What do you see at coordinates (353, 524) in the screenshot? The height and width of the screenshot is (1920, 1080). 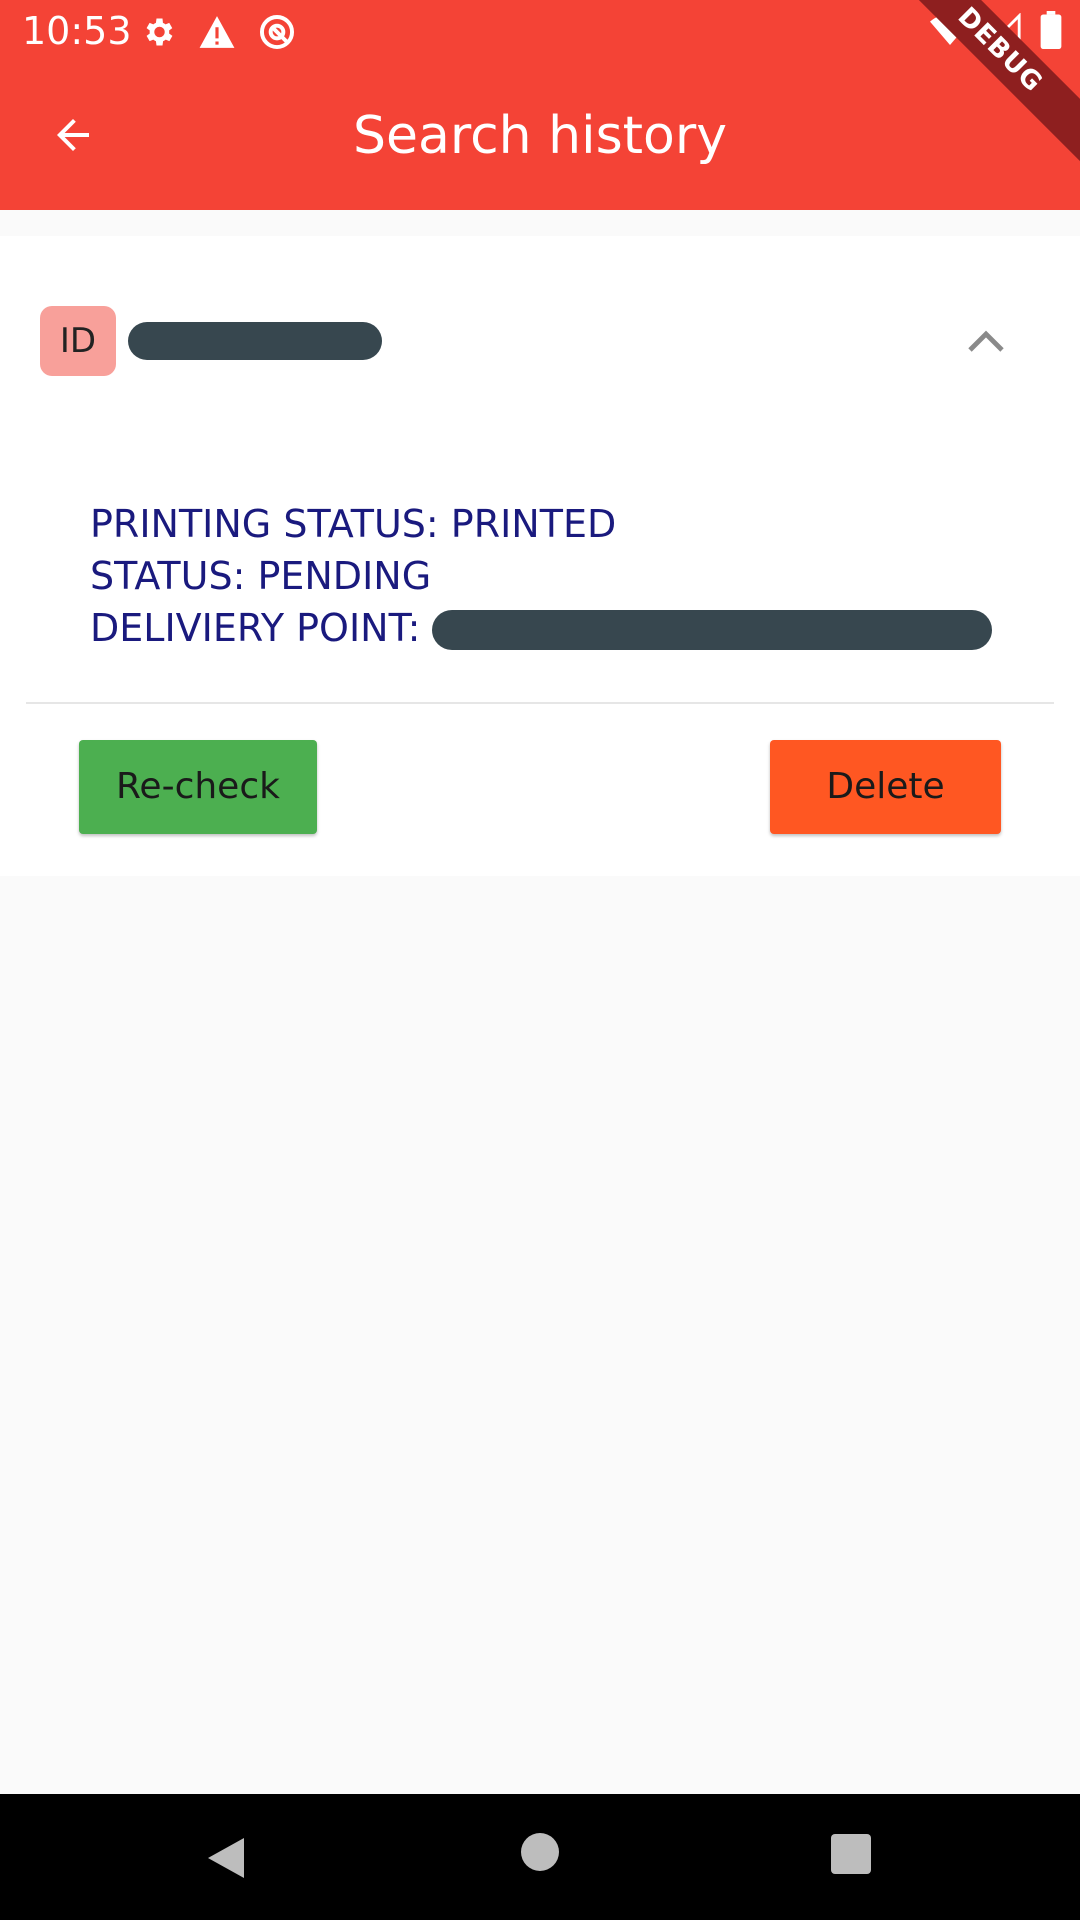 I see `printing-status: PRINTING STATUS: PRINTED` at bounding box center [353, 524].